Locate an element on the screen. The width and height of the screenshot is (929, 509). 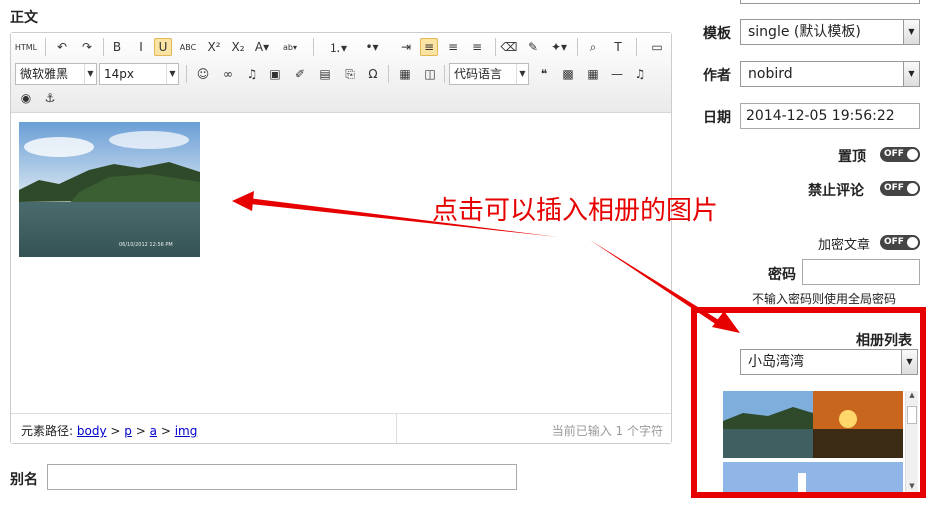
annotation-text: 点击可以插入相册的图片 is located at coordinates (575, 211).